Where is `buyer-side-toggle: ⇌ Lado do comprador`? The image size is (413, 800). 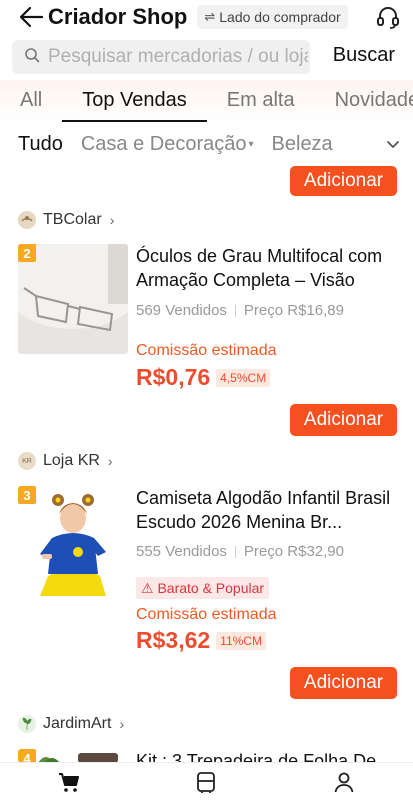
buyer-side-toggle: ⇌ Lado do comprador is located at coordinates (272, 17).